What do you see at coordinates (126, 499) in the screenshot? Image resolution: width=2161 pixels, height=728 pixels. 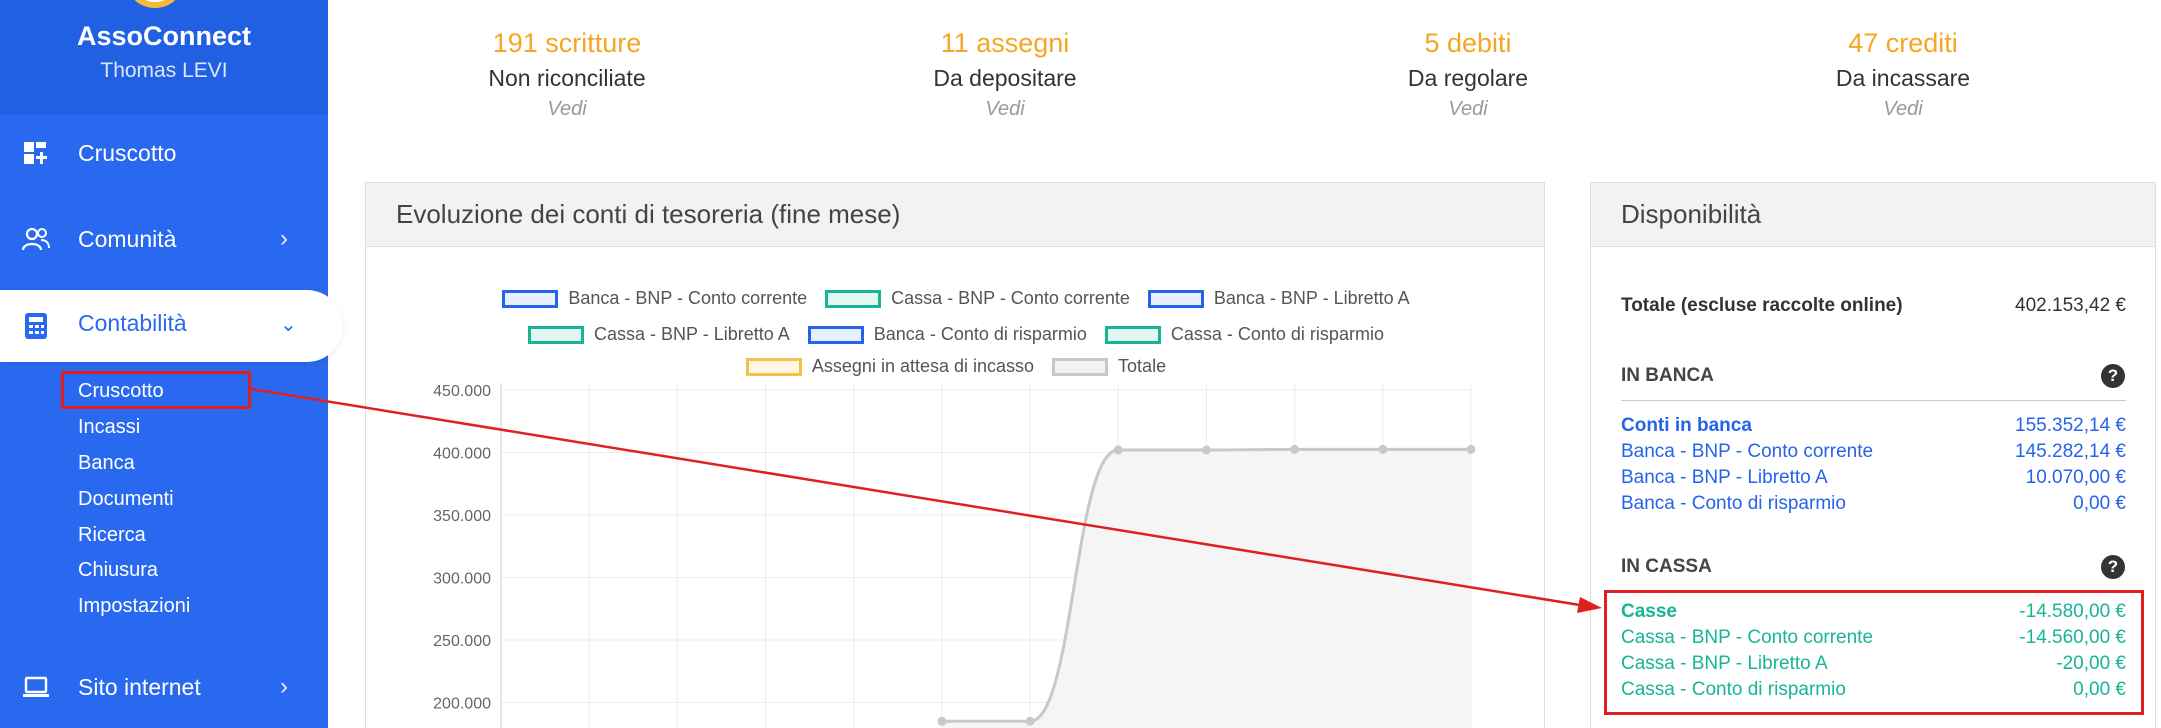 I see `sub-item-documenti: Documenti` at bounding box center [126, 499].